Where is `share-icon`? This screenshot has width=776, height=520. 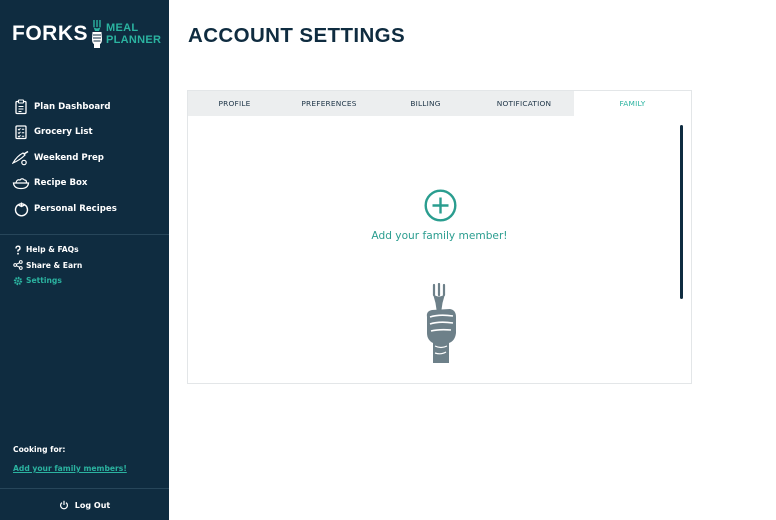 share-icon is located at coordinates (17, 265).